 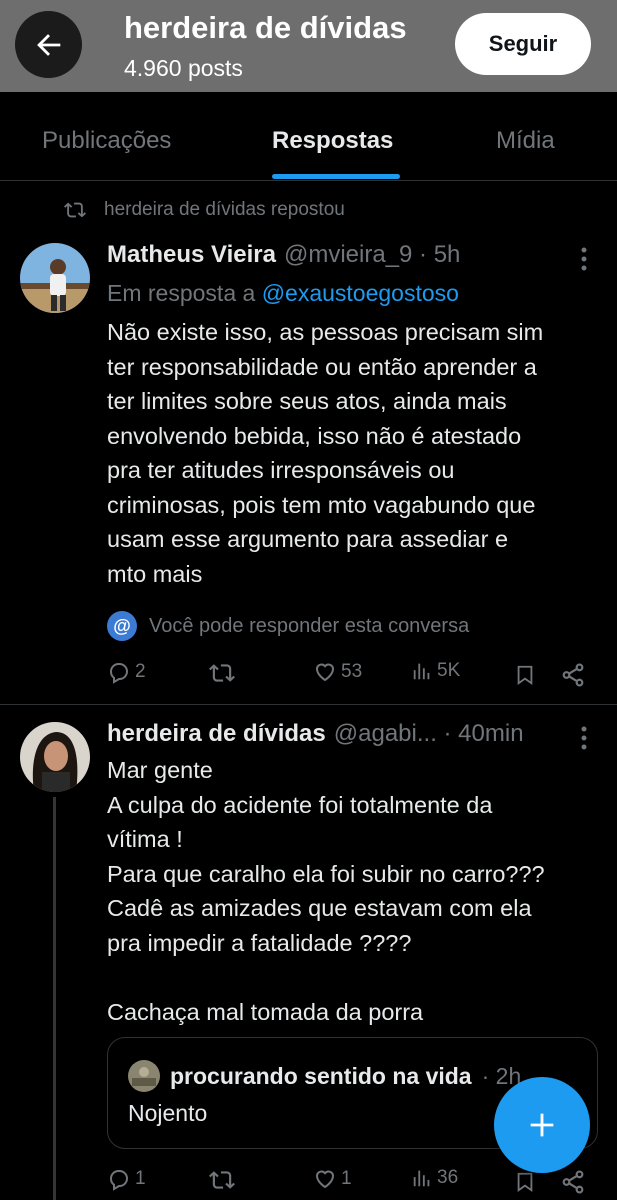 What do you see at coordinates (265, 27) in the screenshot?
I see `profile-name-title: herdeira de dívidas` at bounding box center [265, 27].